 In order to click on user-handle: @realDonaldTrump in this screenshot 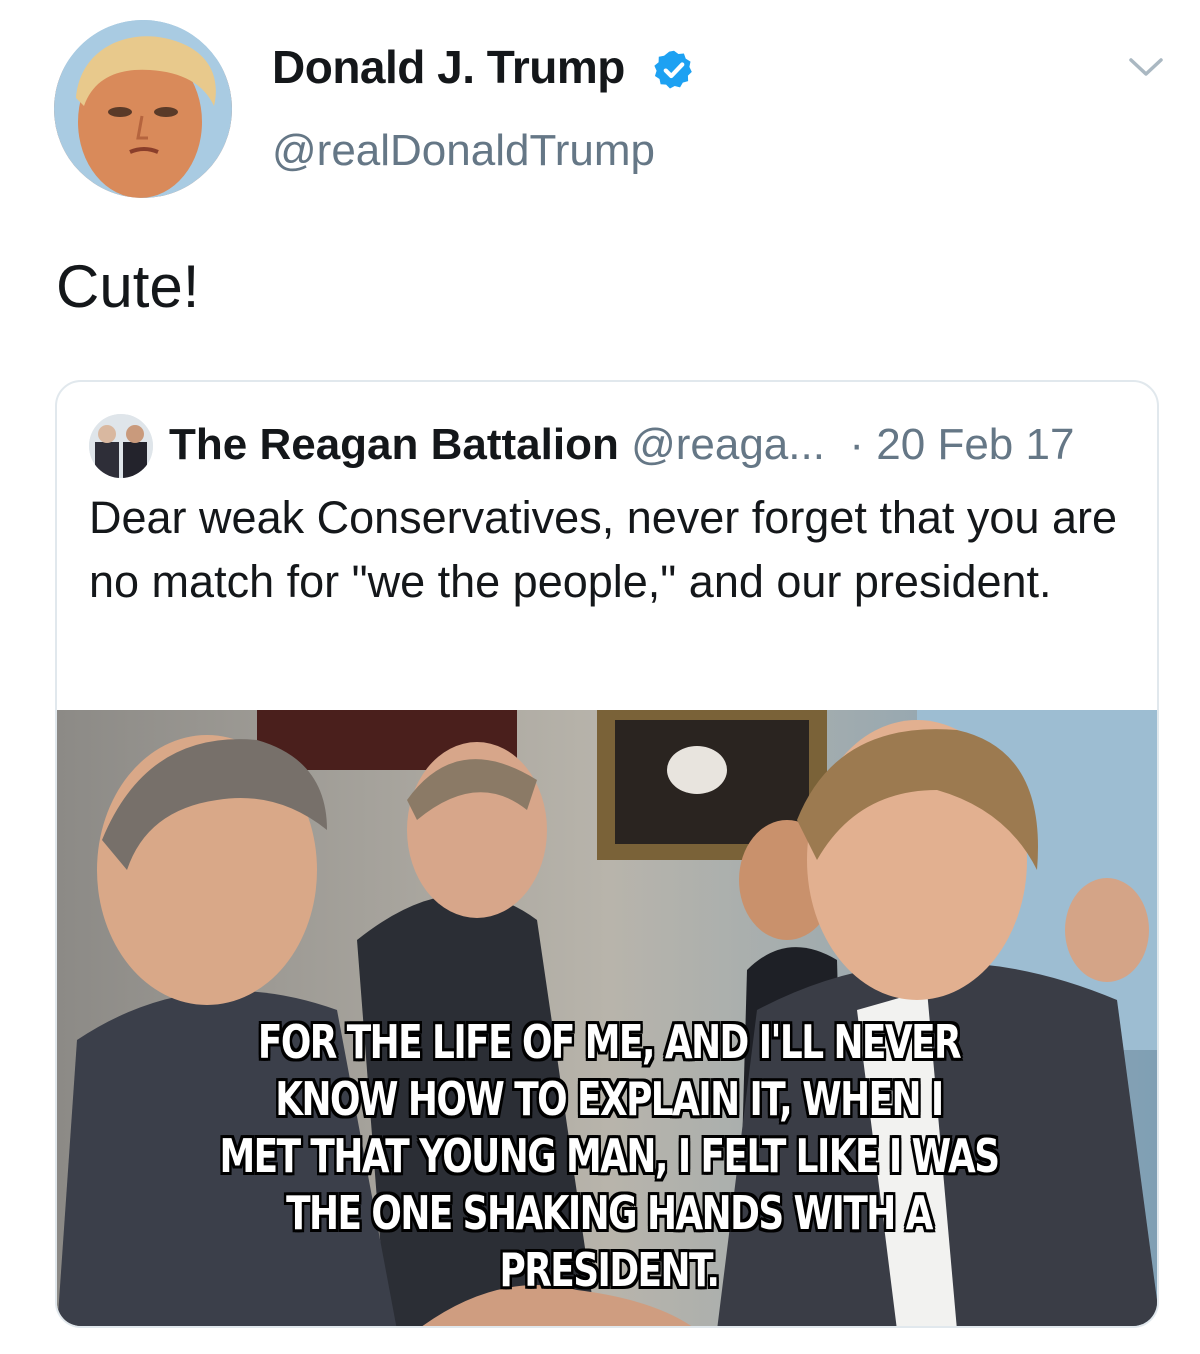, I will do `click(463, 151)`.